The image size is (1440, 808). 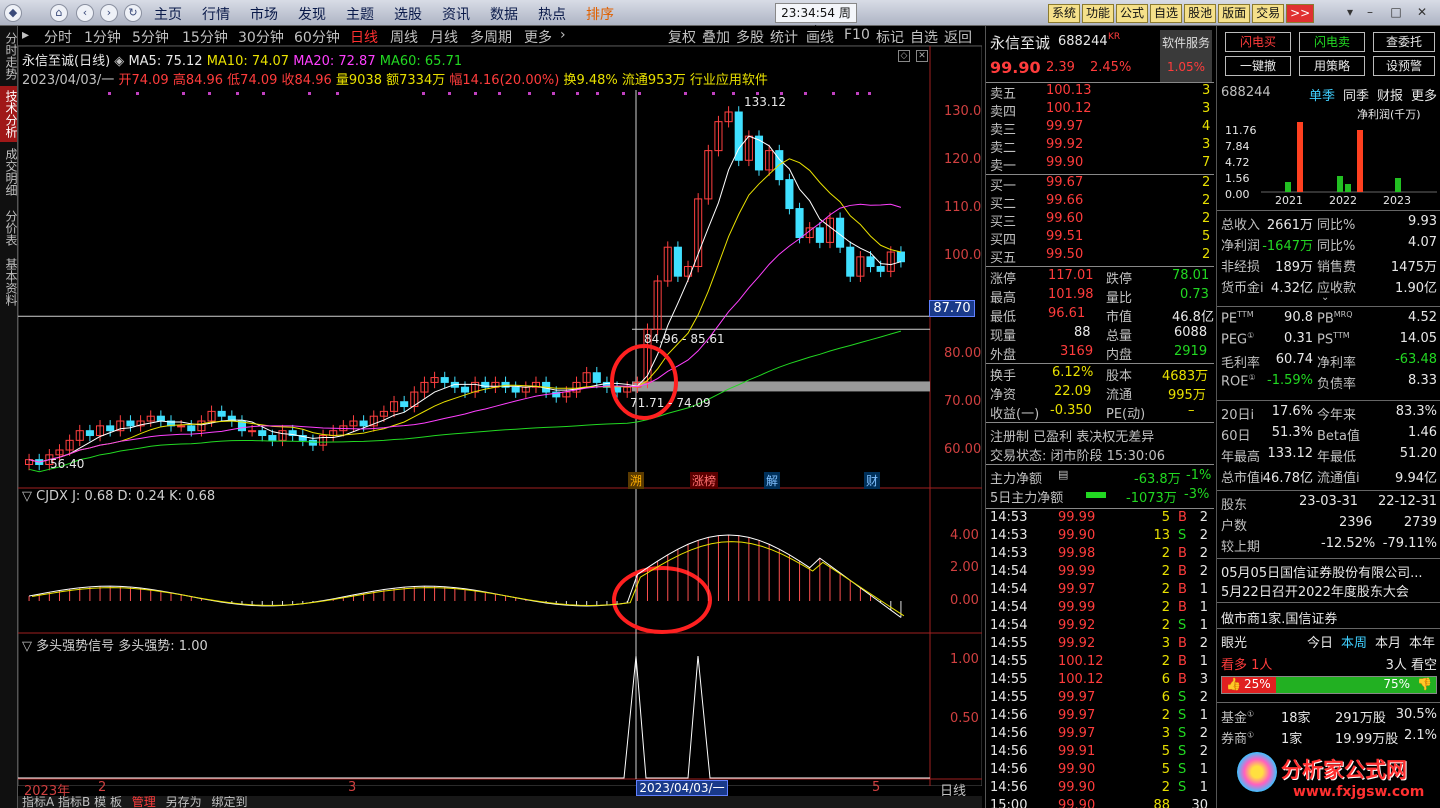 What do you see at coordinates (1063, 474) in the screenshot?
I see `main-net-icon: ▤` at bounding box center [1063, 474].